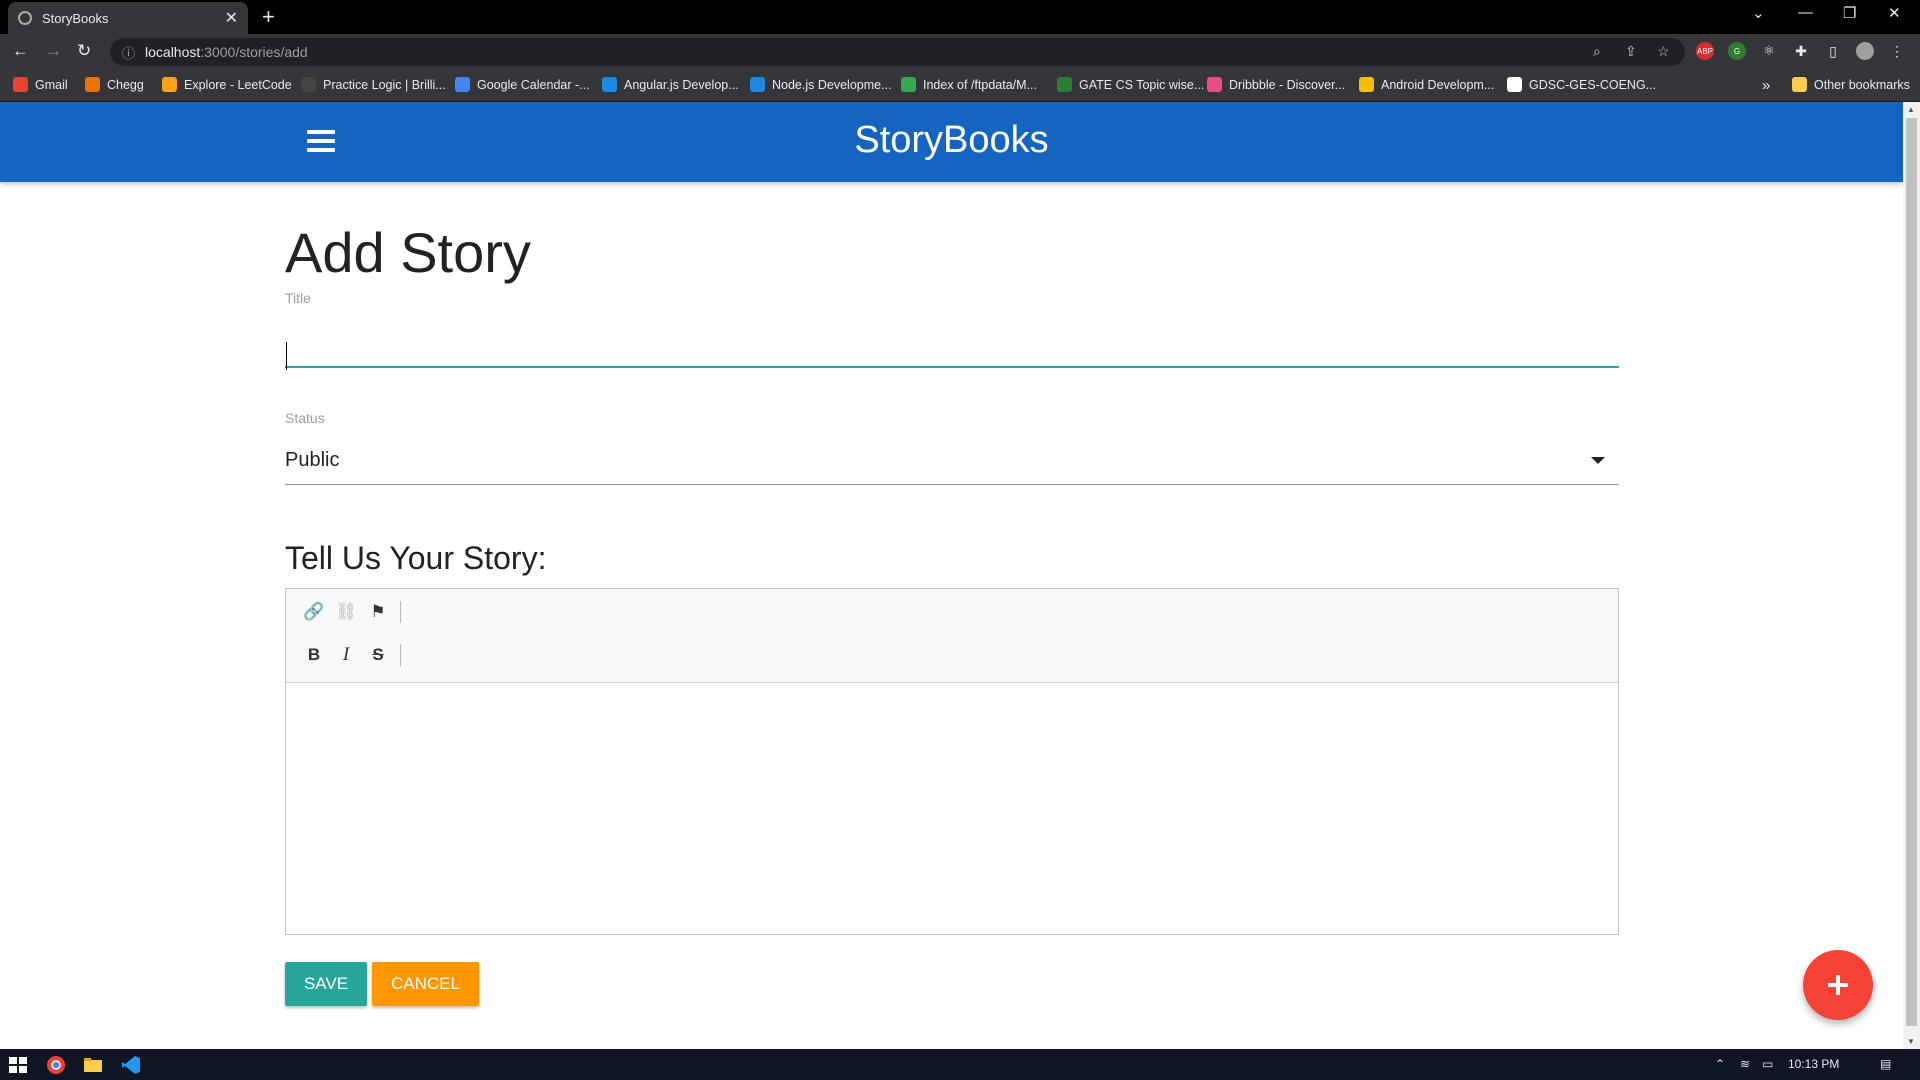 The width and height of the screenshot is (1920, 1080). Describe the element at coordinates (128, 52) in the screenshot. I see `site-info-icon: ⓘ` at that location.